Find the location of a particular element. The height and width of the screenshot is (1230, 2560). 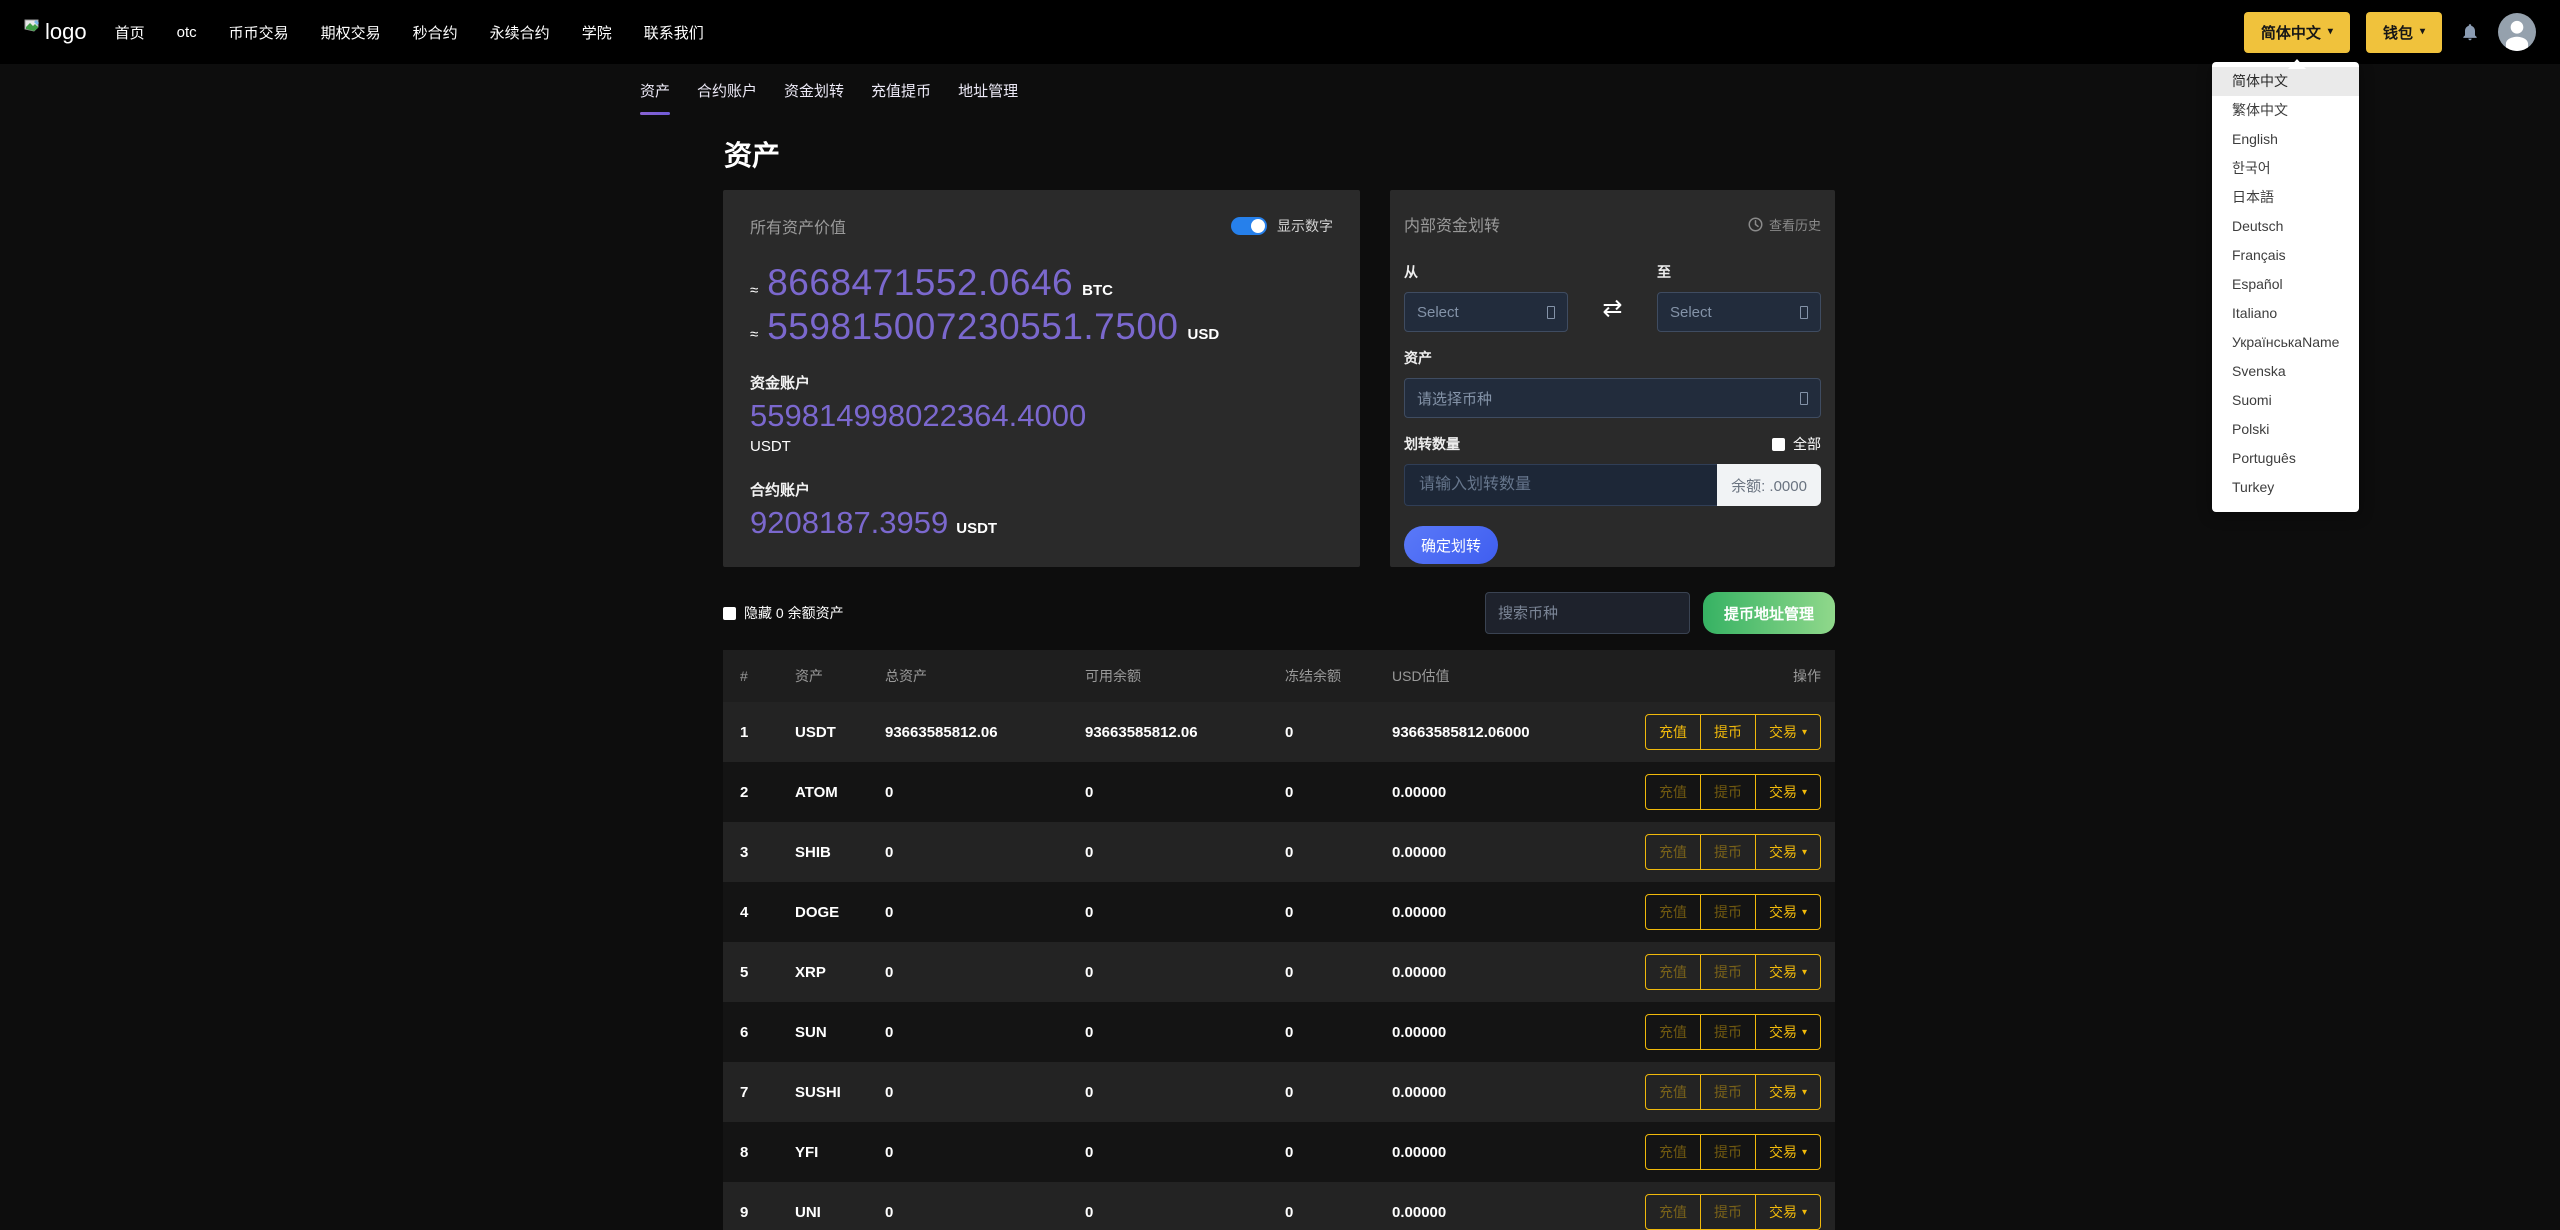

from-select: Select is located at coordinates (1486, 312).